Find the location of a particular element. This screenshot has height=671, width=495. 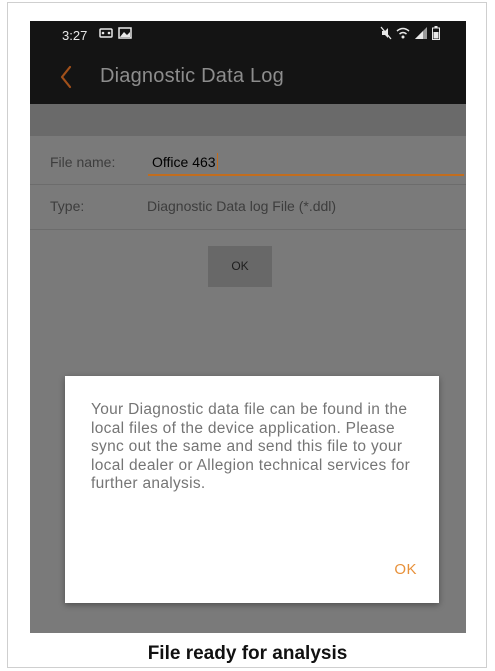

file-name-value: Office 463 is located at coordinates (185, 161).